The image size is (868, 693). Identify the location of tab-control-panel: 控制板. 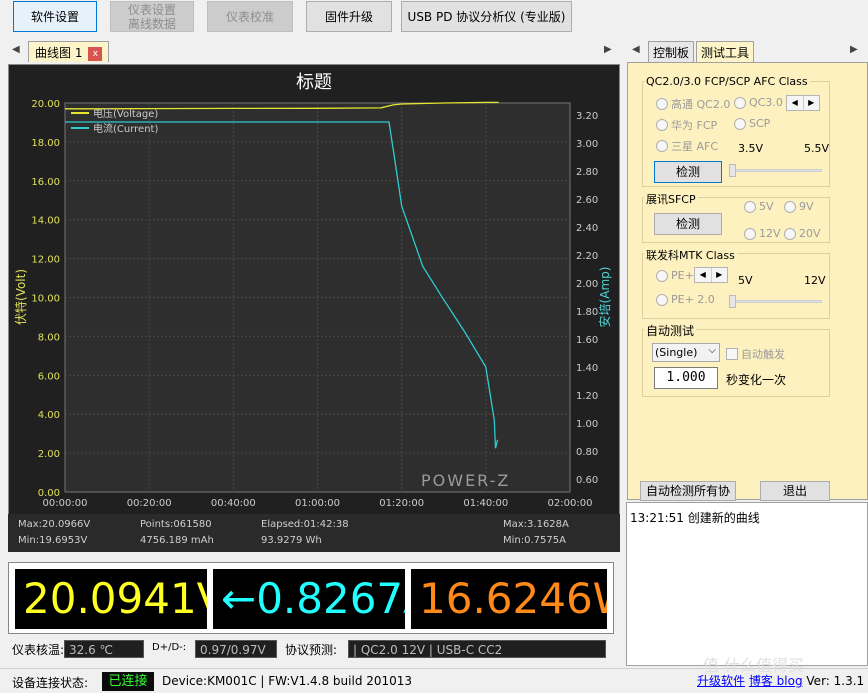
(671, 51).